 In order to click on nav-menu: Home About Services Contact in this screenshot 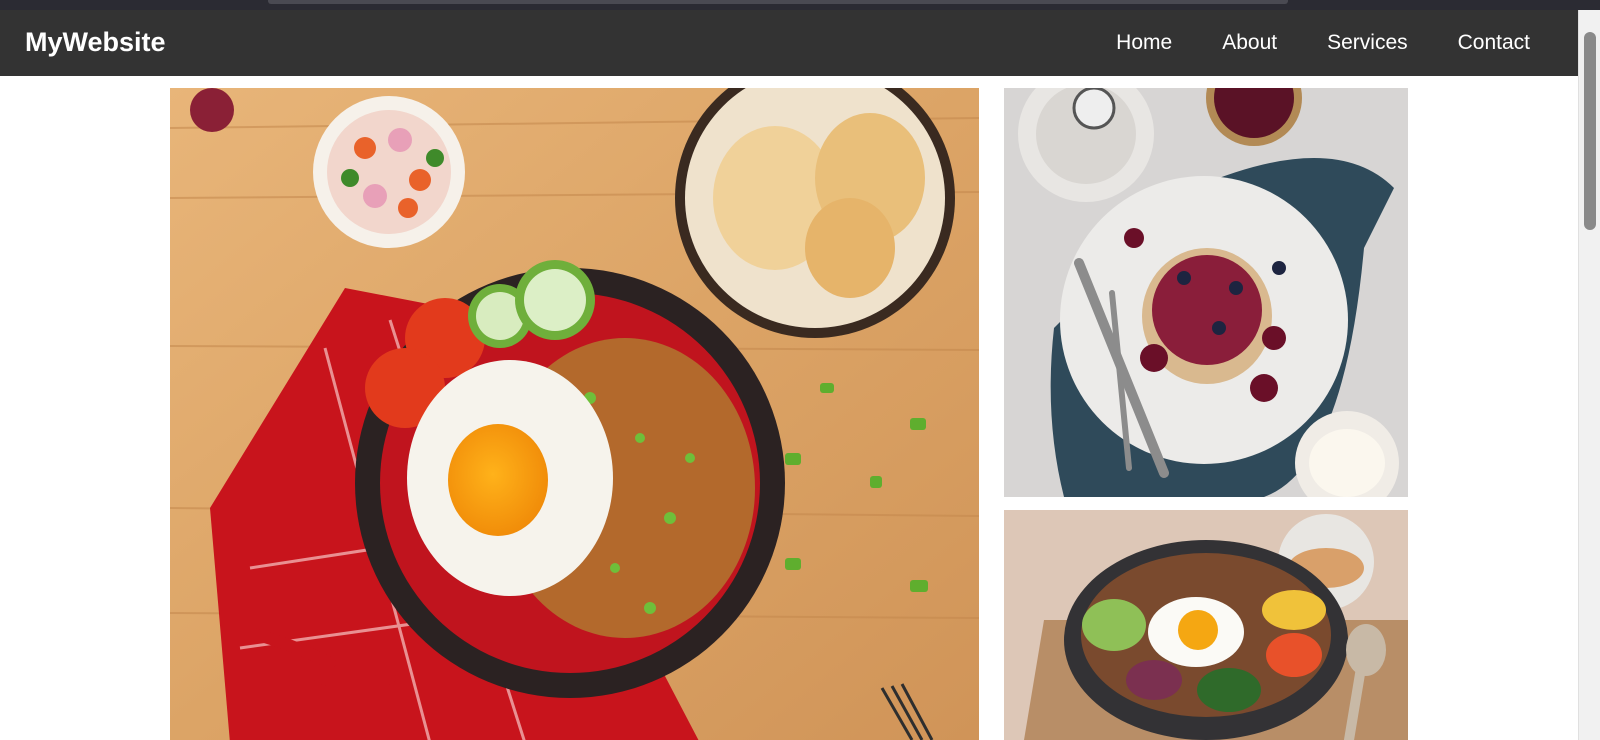, I will do `click(1298, 43)`.